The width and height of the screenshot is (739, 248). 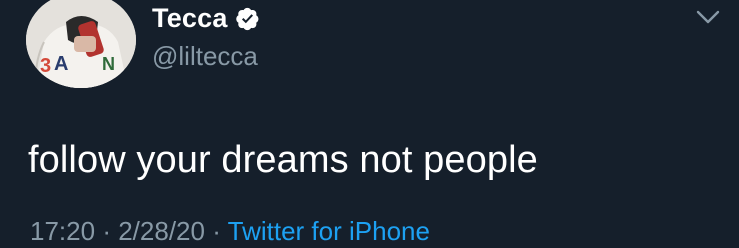 I want to click on tweet-meta: 17:20 · 2/28/20 · Twitter for iPhone, so click(x=230, y=231).